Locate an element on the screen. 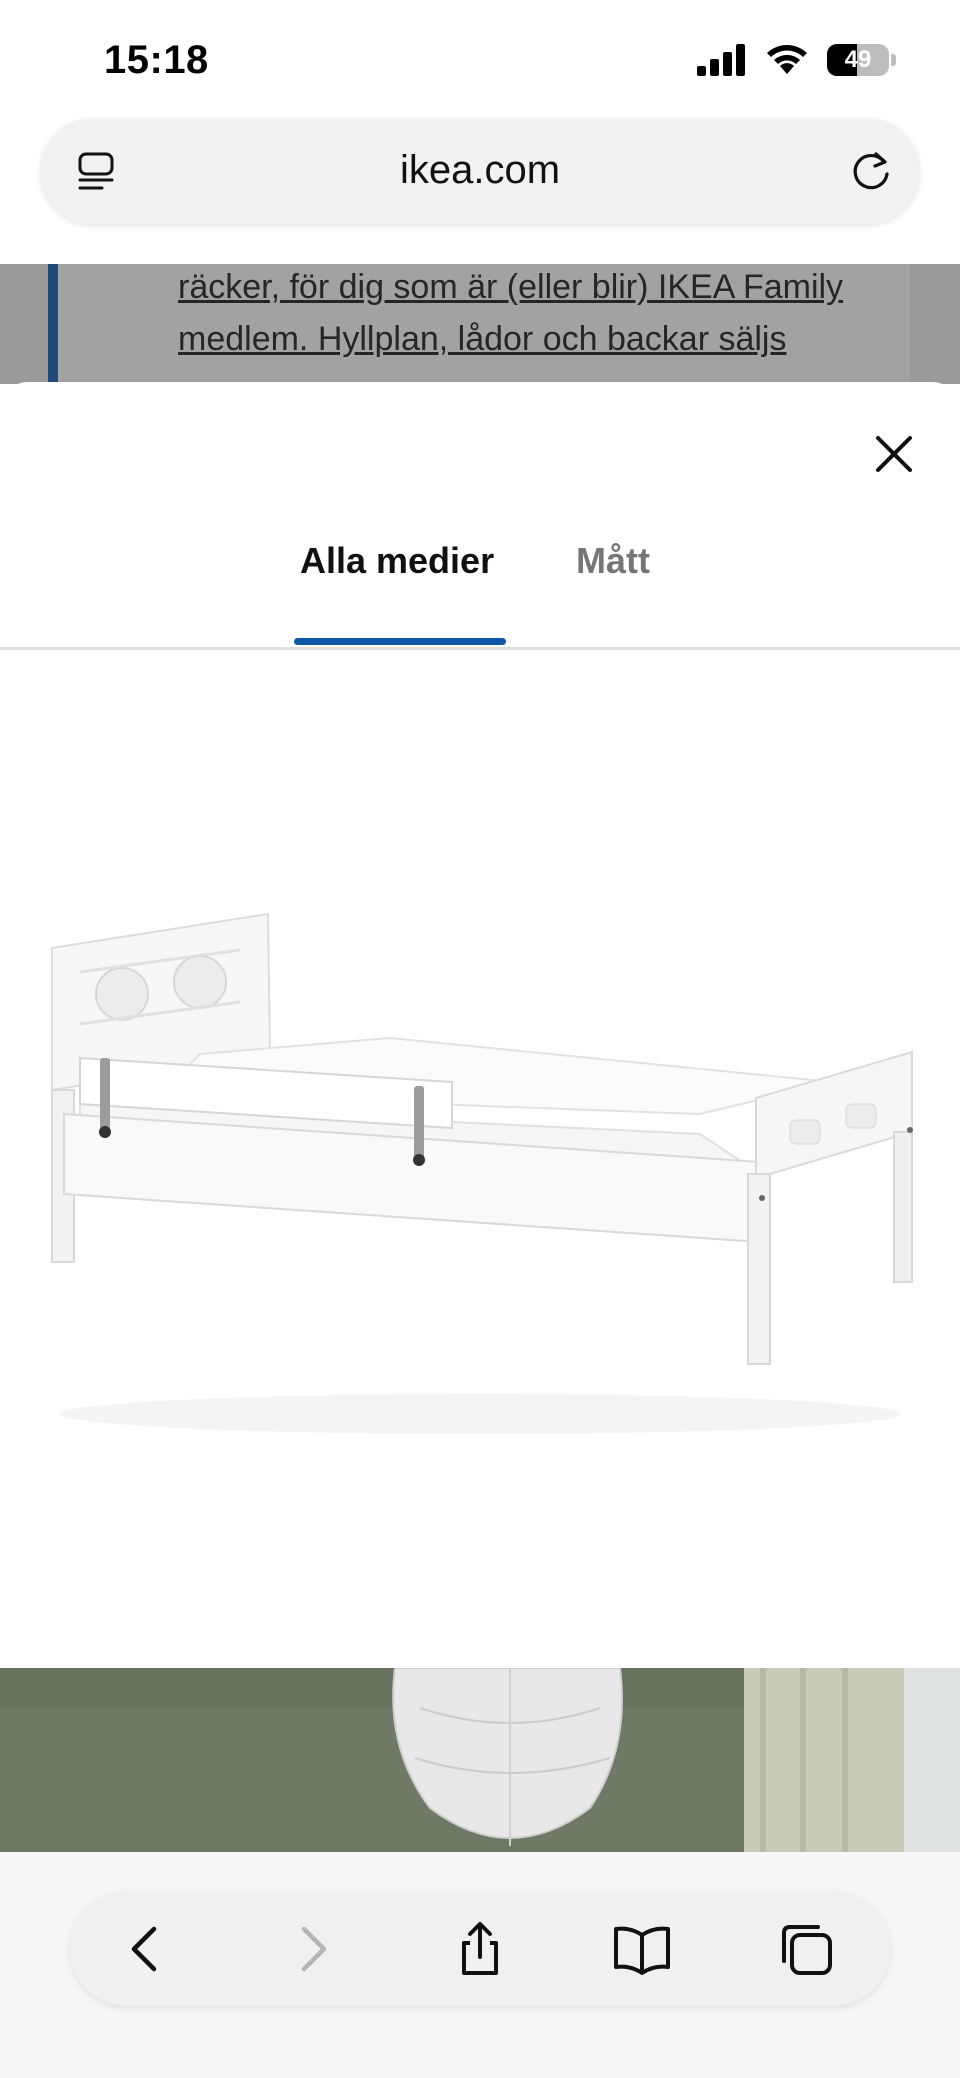 This screenshot has width=960, height=2078. browser-bottom-area is located at coordinates (480, 1965).